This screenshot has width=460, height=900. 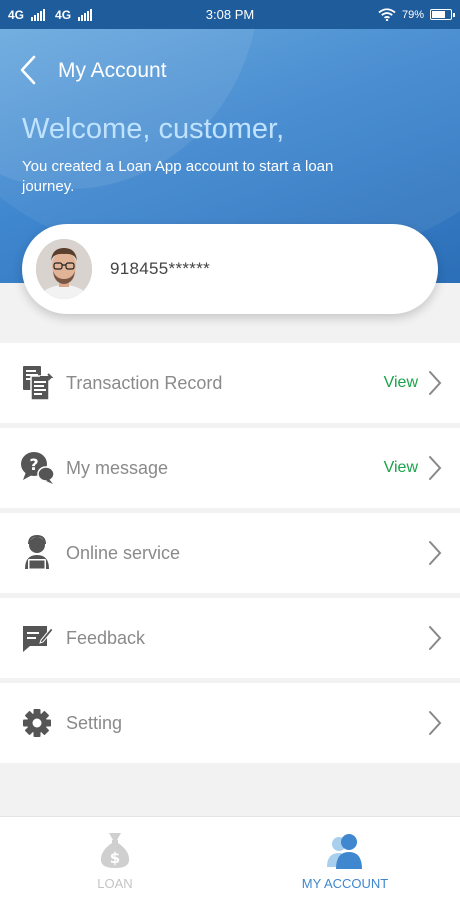 I want to click on battery-fill, so click(x=438, y=14).